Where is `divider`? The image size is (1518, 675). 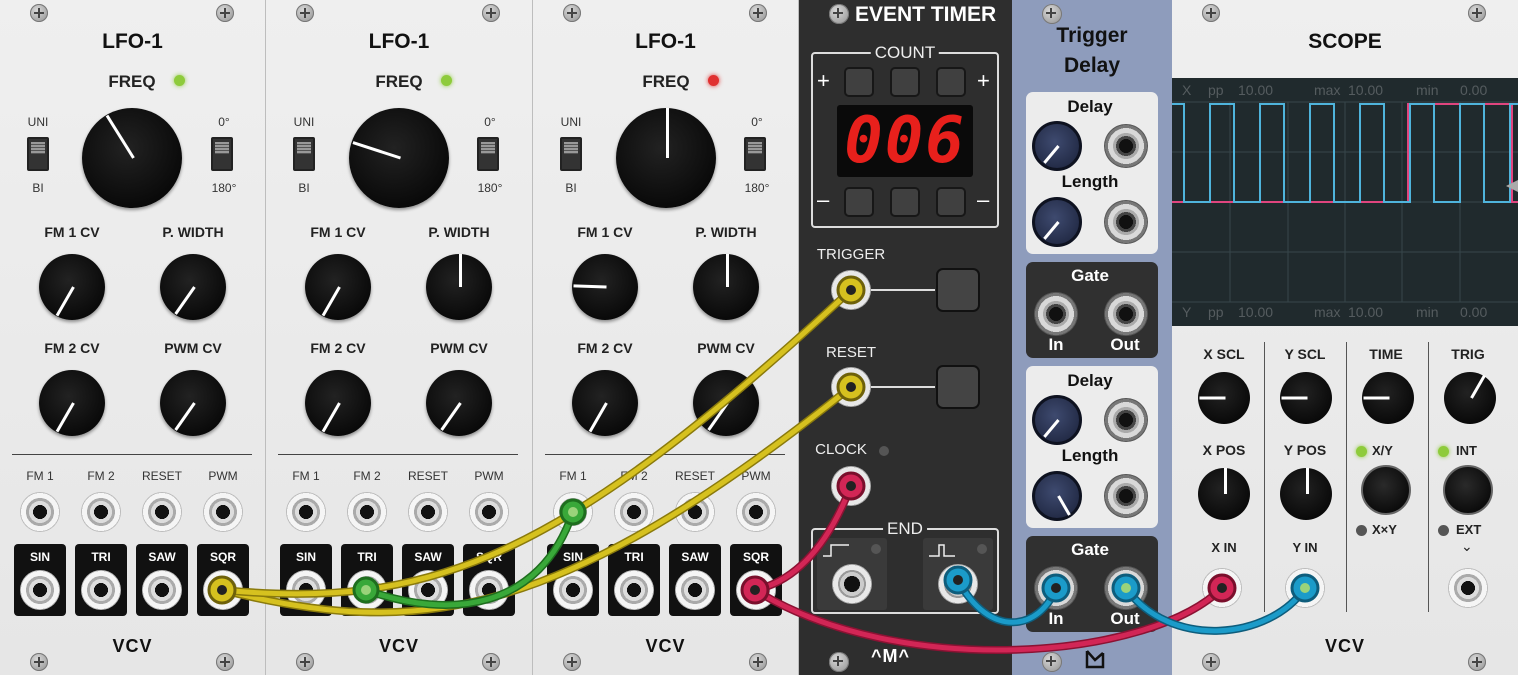 divider is located at coordinates (665, 454).